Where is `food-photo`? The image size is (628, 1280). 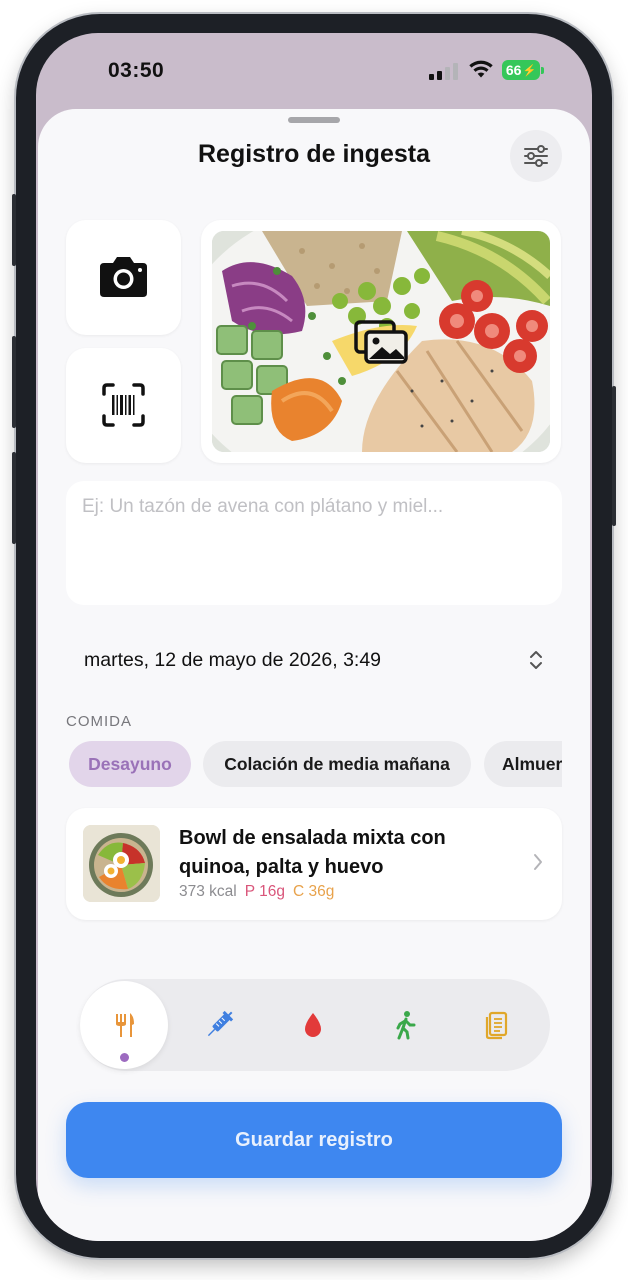 food-photo is located at coordinates (381, 341).